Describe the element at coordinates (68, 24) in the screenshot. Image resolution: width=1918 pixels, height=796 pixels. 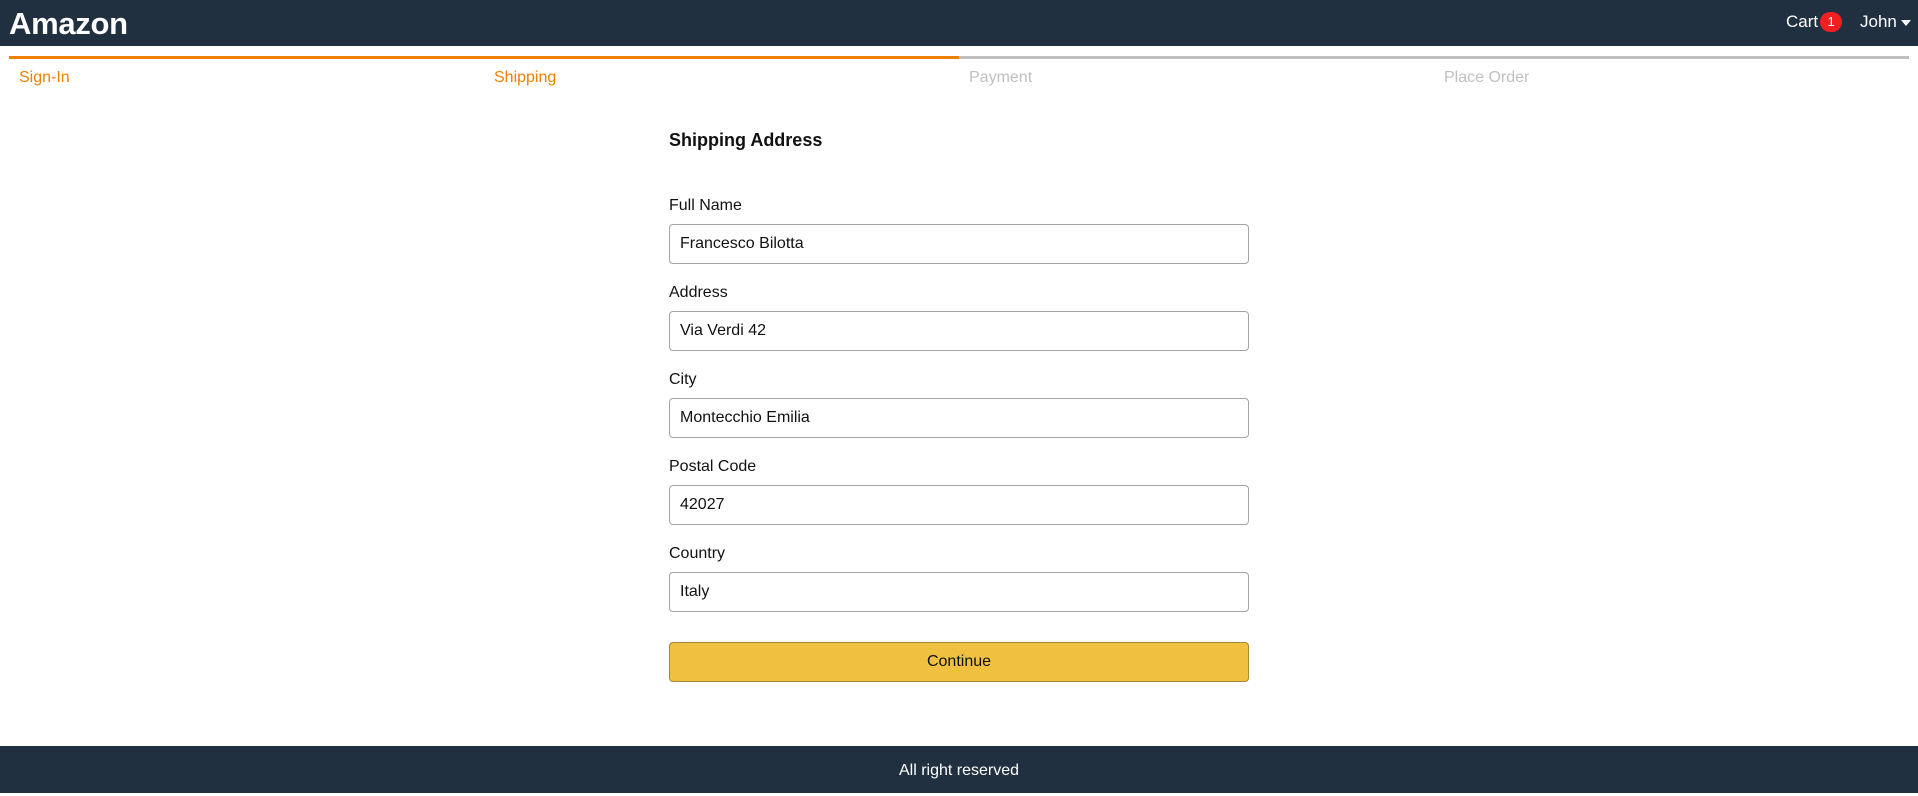
I see `brand-logo-link: Amazon` at that location.